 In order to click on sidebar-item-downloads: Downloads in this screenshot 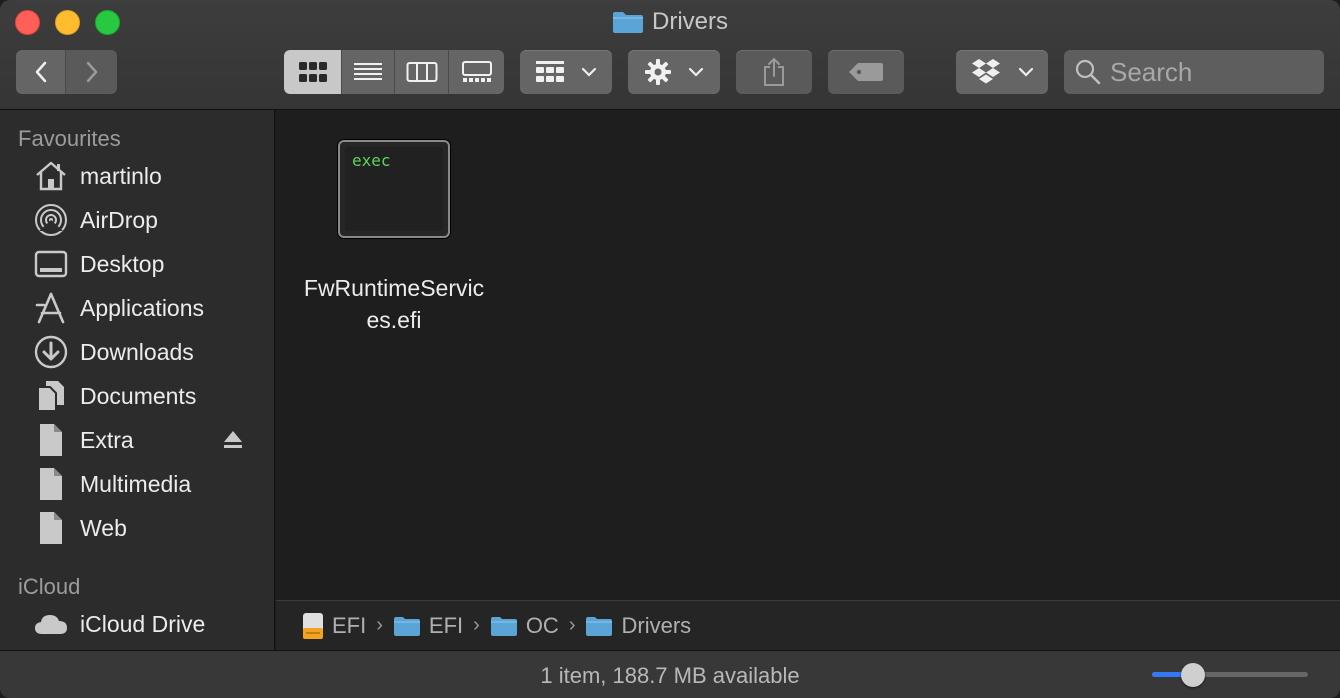, I will do `click(137, 352)`.